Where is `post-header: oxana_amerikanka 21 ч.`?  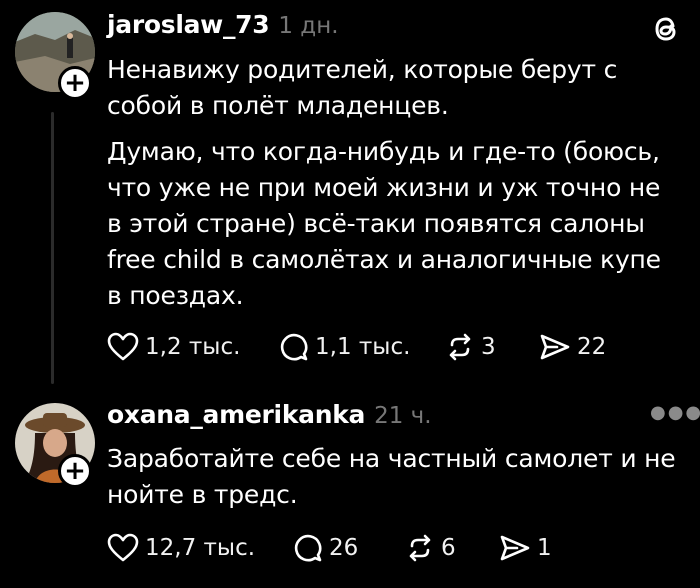
post-header: oxana_amerikanka 21 ч. is located at coordinates (269, 414).